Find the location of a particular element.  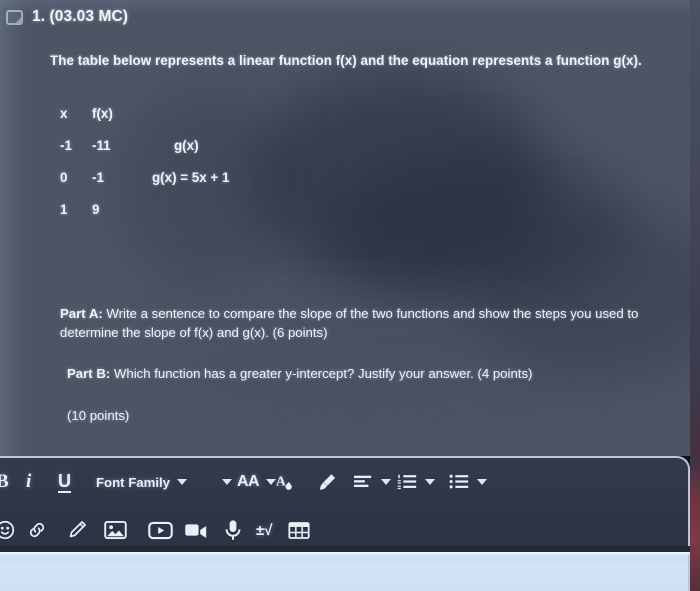

question-number: 1. (03.03 MC) is located at coordinates (80, 16).